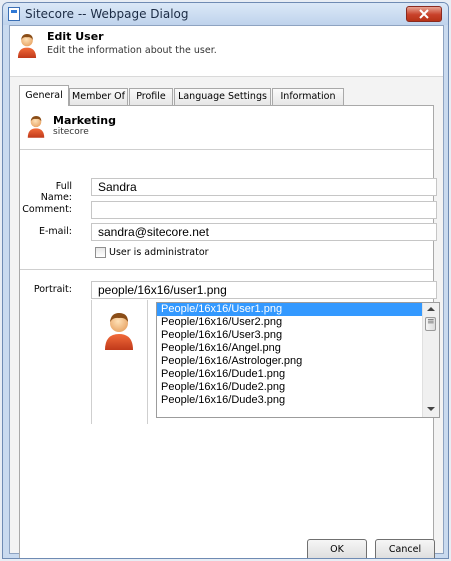  Describe the element at coordinates (298, 400) in the screenshot. I see `list-item: People/16x16/Dude3.png` at that location.